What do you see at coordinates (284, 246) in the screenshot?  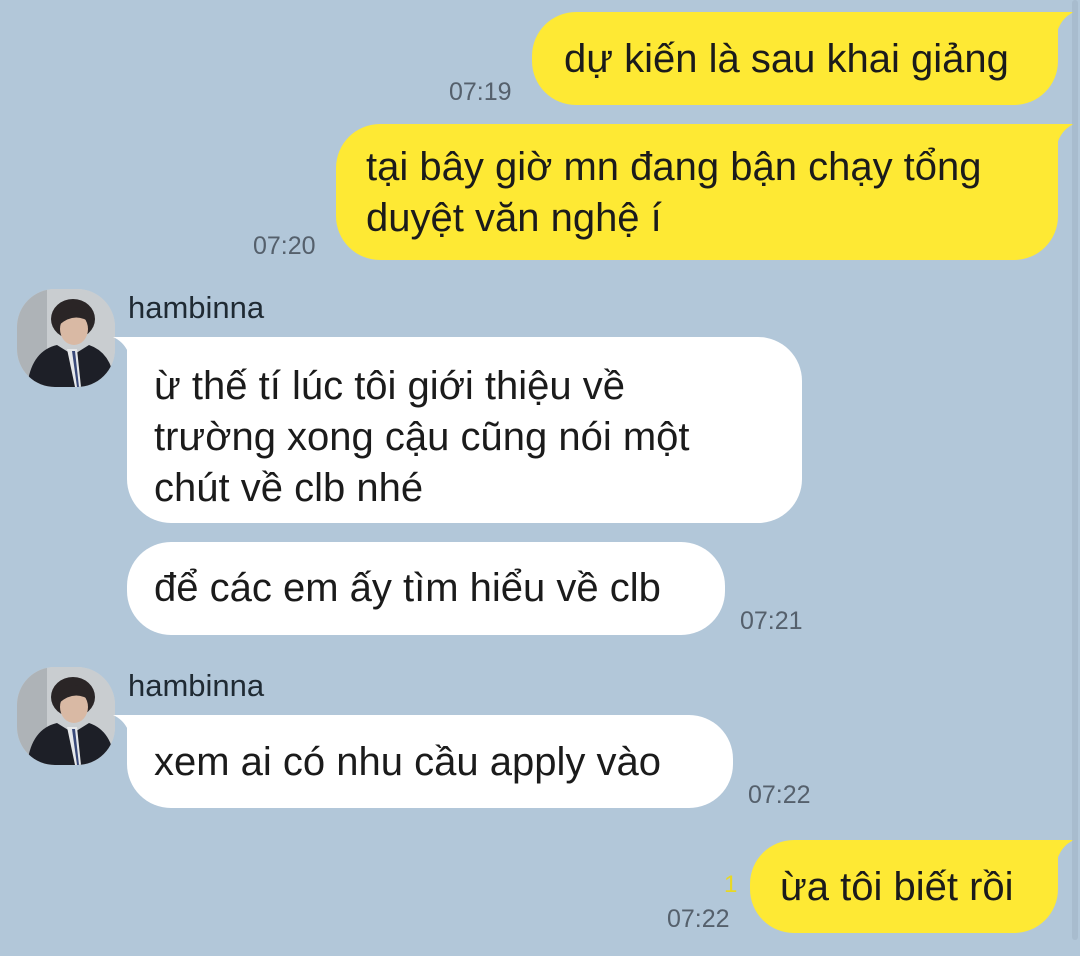 I see `message-timestamp: 07:20` at bounding box center [284, 246].